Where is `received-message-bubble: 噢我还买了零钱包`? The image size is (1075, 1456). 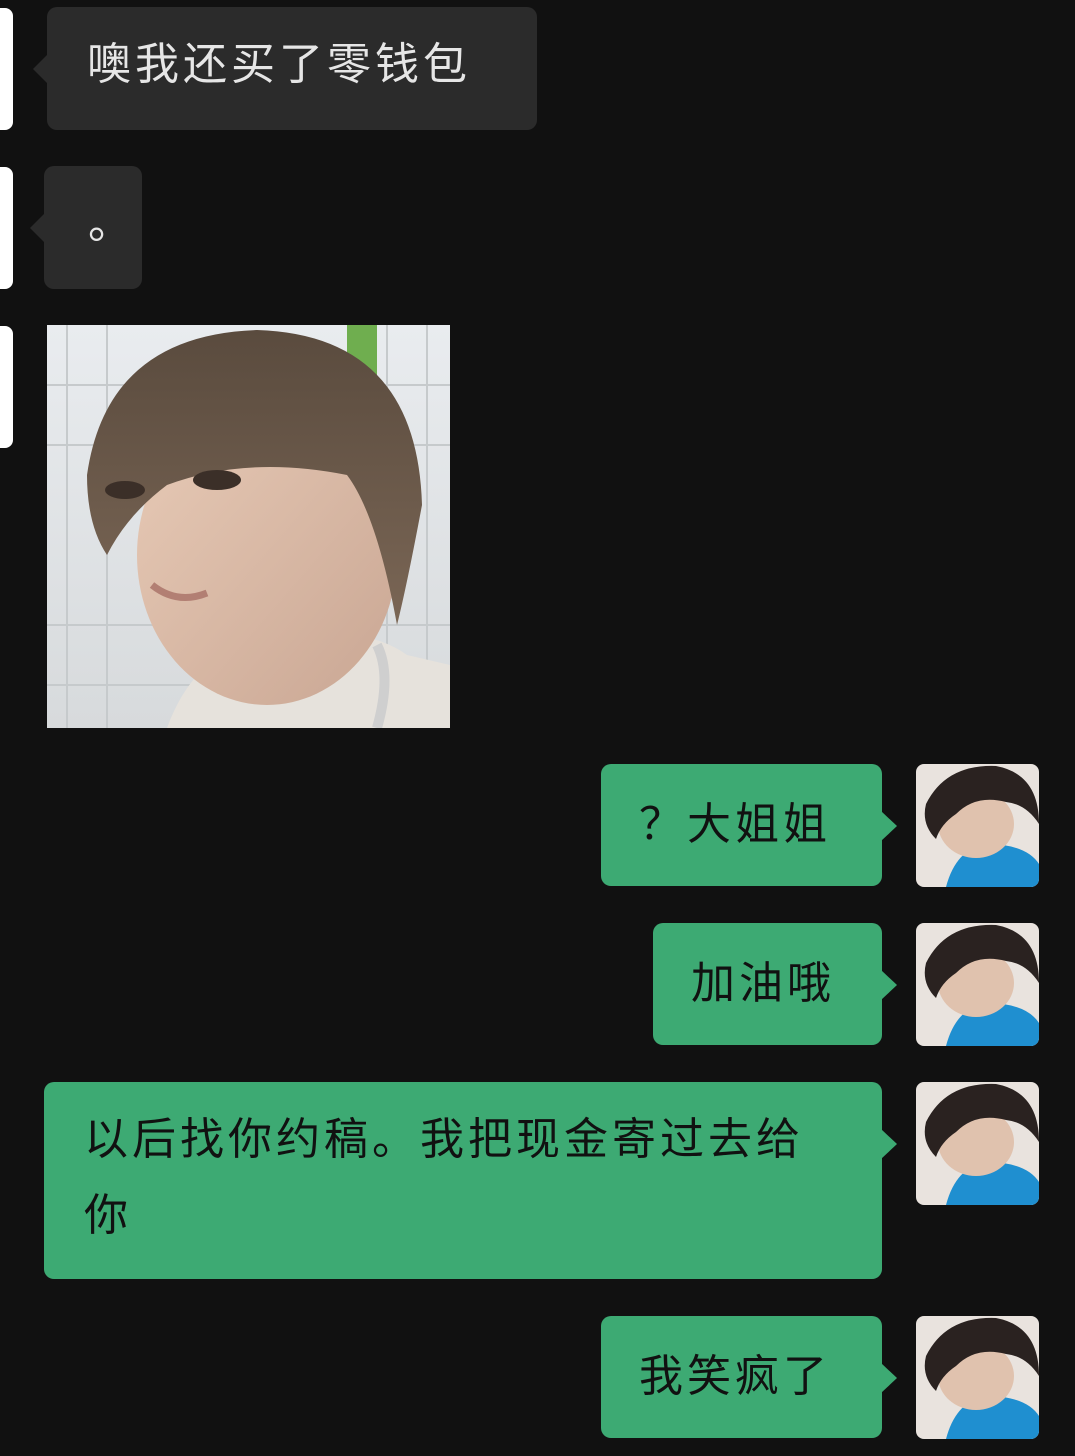
received-message-bubble: 噢我还买了零钱包 is located at coordinates (285, 68).